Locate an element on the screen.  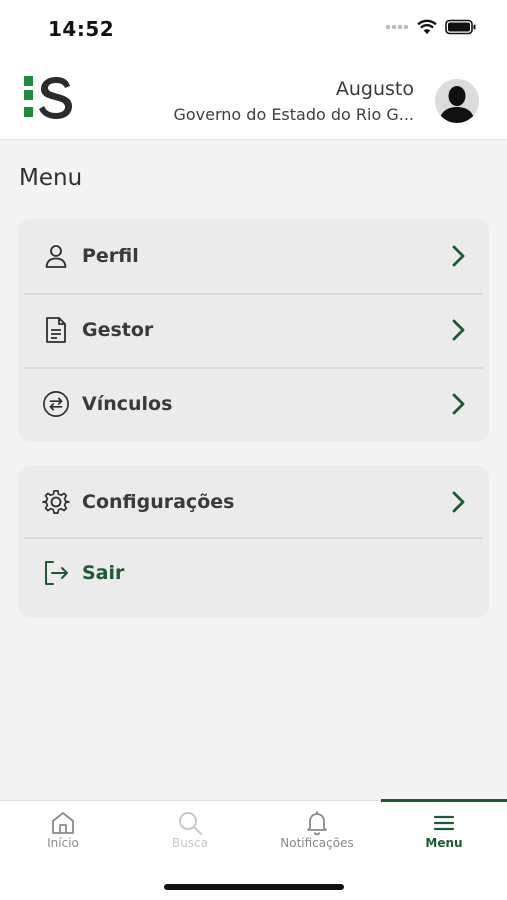
user-name: Augusto is located at coordinates (374, 89).